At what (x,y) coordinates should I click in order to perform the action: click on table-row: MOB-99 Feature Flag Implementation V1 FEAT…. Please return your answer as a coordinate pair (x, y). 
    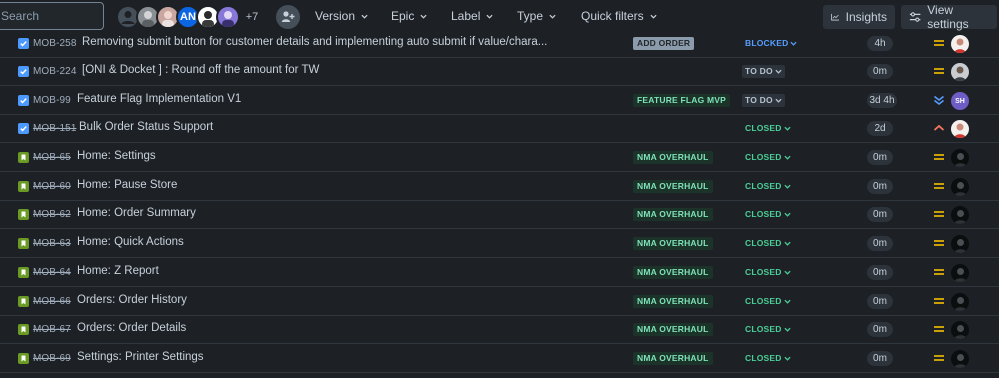
    Looking at the image, I should click on (499, 101).